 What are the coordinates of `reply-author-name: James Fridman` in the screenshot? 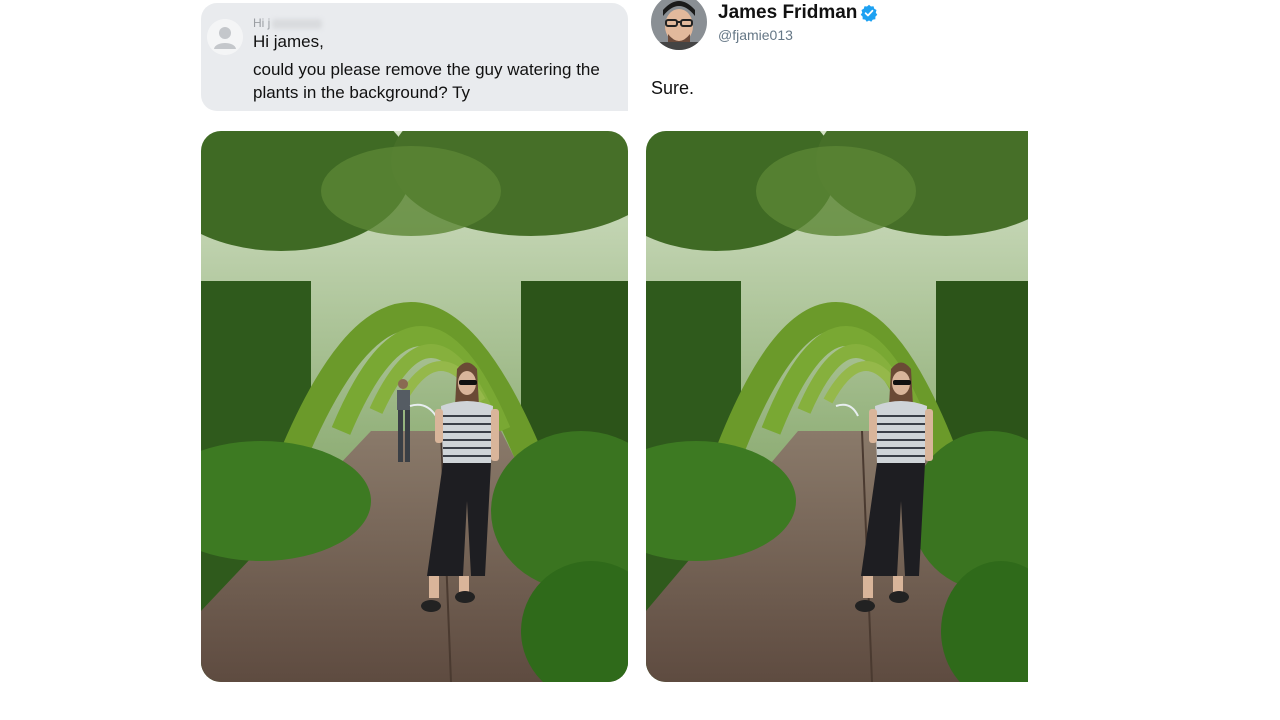 It's located at (787, 13).